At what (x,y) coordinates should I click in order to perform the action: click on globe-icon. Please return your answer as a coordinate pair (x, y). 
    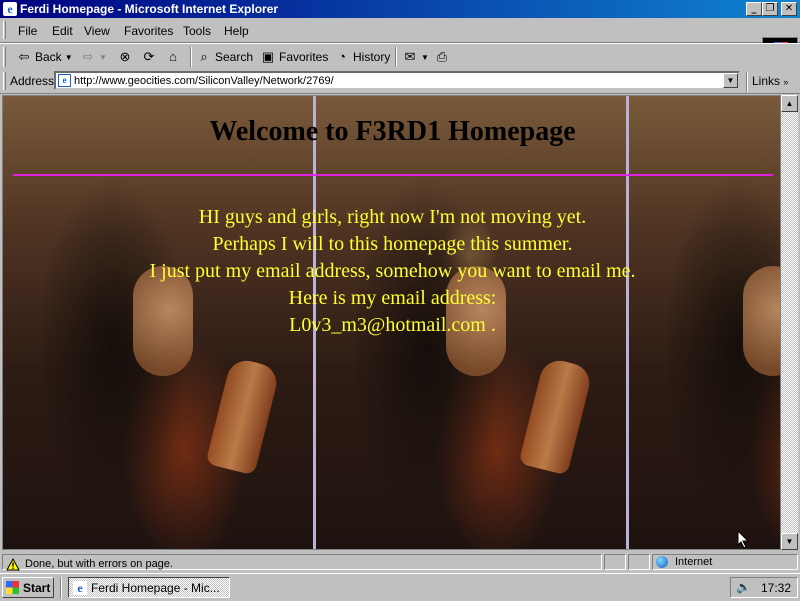
    Looking at the image, I should click on (662, 562).